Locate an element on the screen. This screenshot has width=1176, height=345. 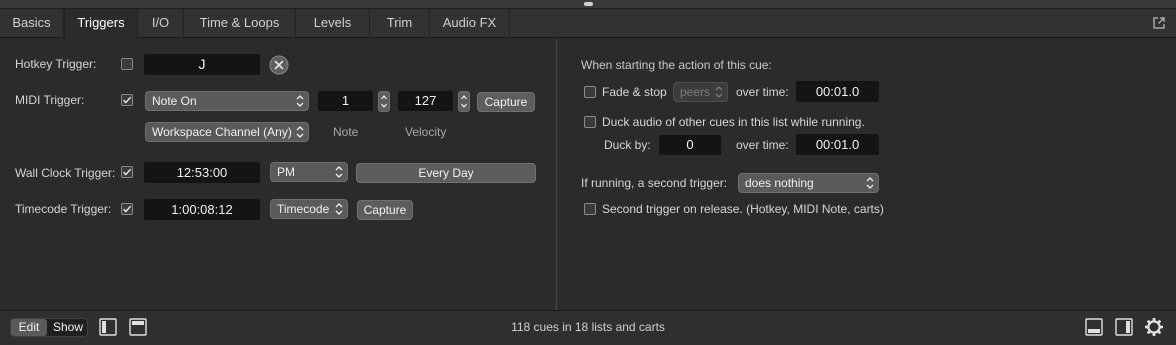
sidebar-right-icon is located at coordinates (1124, 327).